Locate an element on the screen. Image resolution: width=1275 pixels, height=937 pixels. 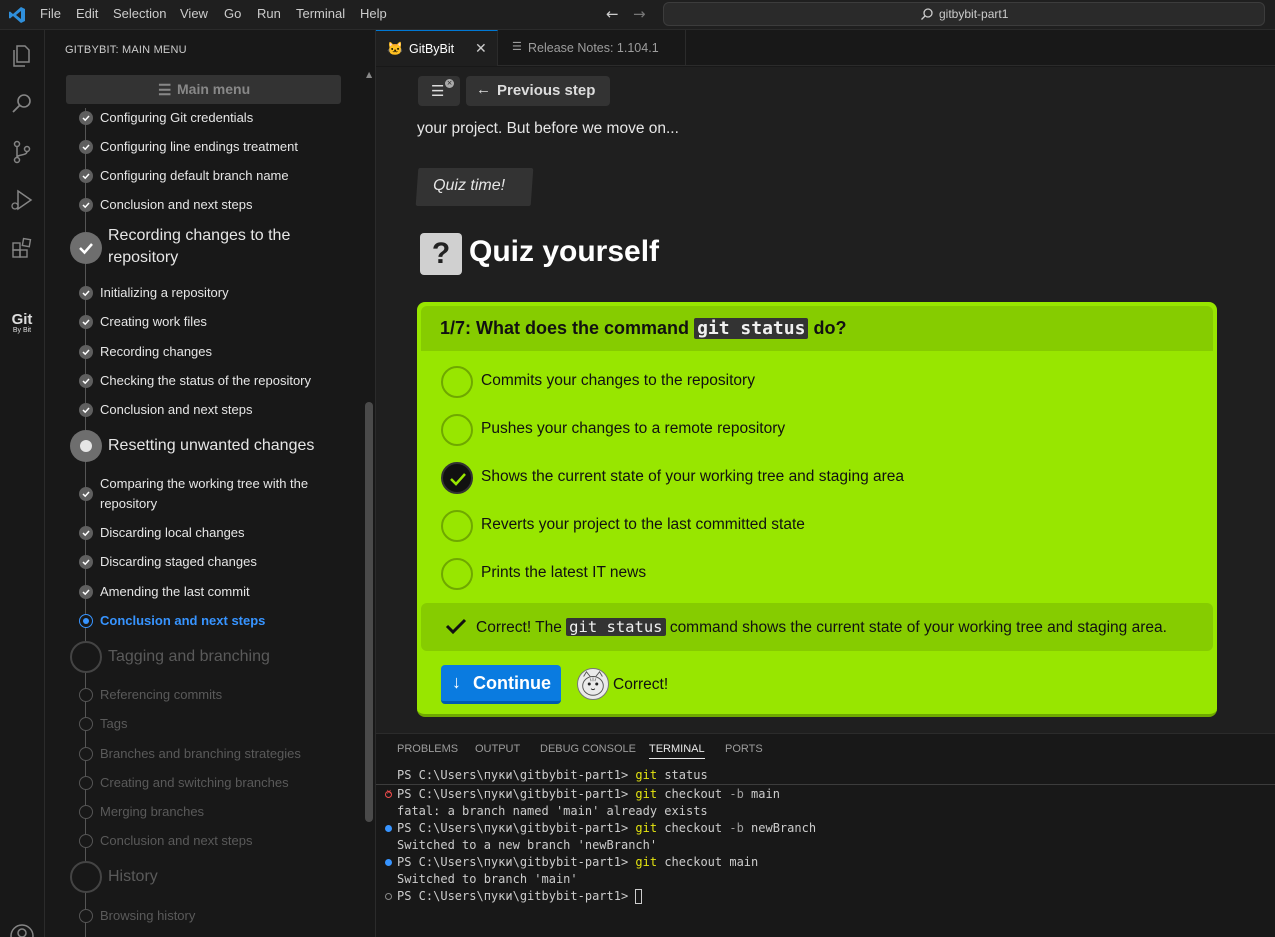
lesson-item: Browsing history is located at coordinates (147, 916).